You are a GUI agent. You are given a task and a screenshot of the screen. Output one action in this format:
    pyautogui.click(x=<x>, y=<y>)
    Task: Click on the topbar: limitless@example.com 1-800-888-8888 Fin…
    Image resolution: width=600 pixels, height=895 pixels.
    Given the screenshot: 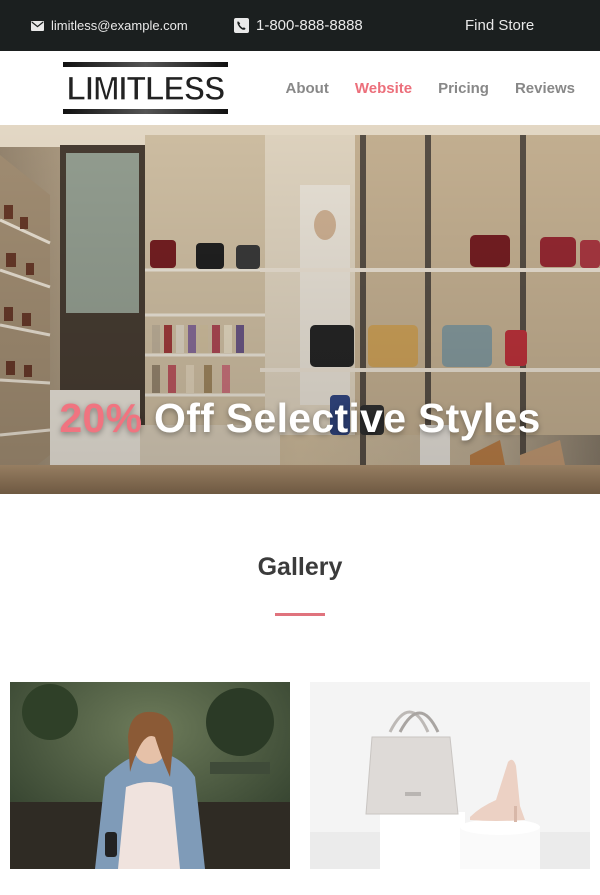 What is the action you would take?
    pyautogui.click(x=300, y=25)
    